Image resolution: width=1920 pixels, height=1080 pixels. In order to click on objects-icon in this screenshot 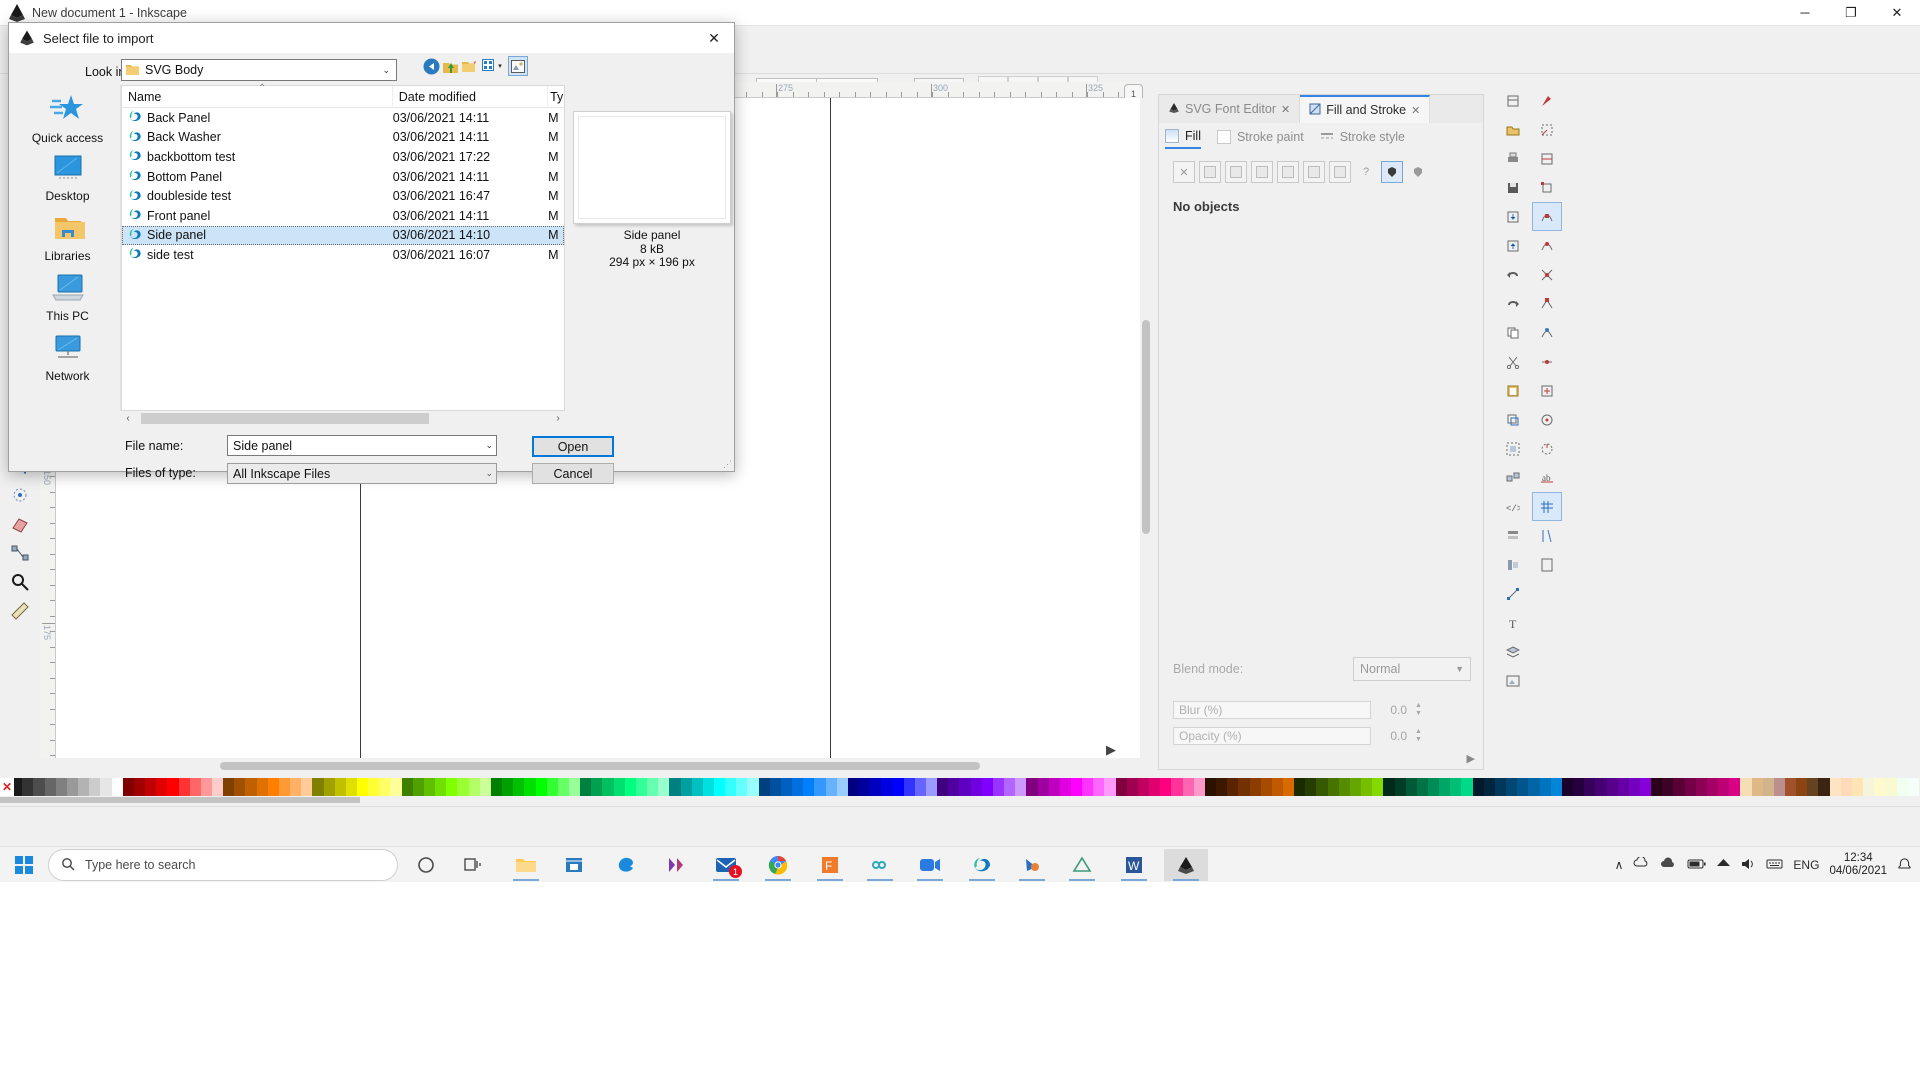, I will do `click(1513, 535)`.